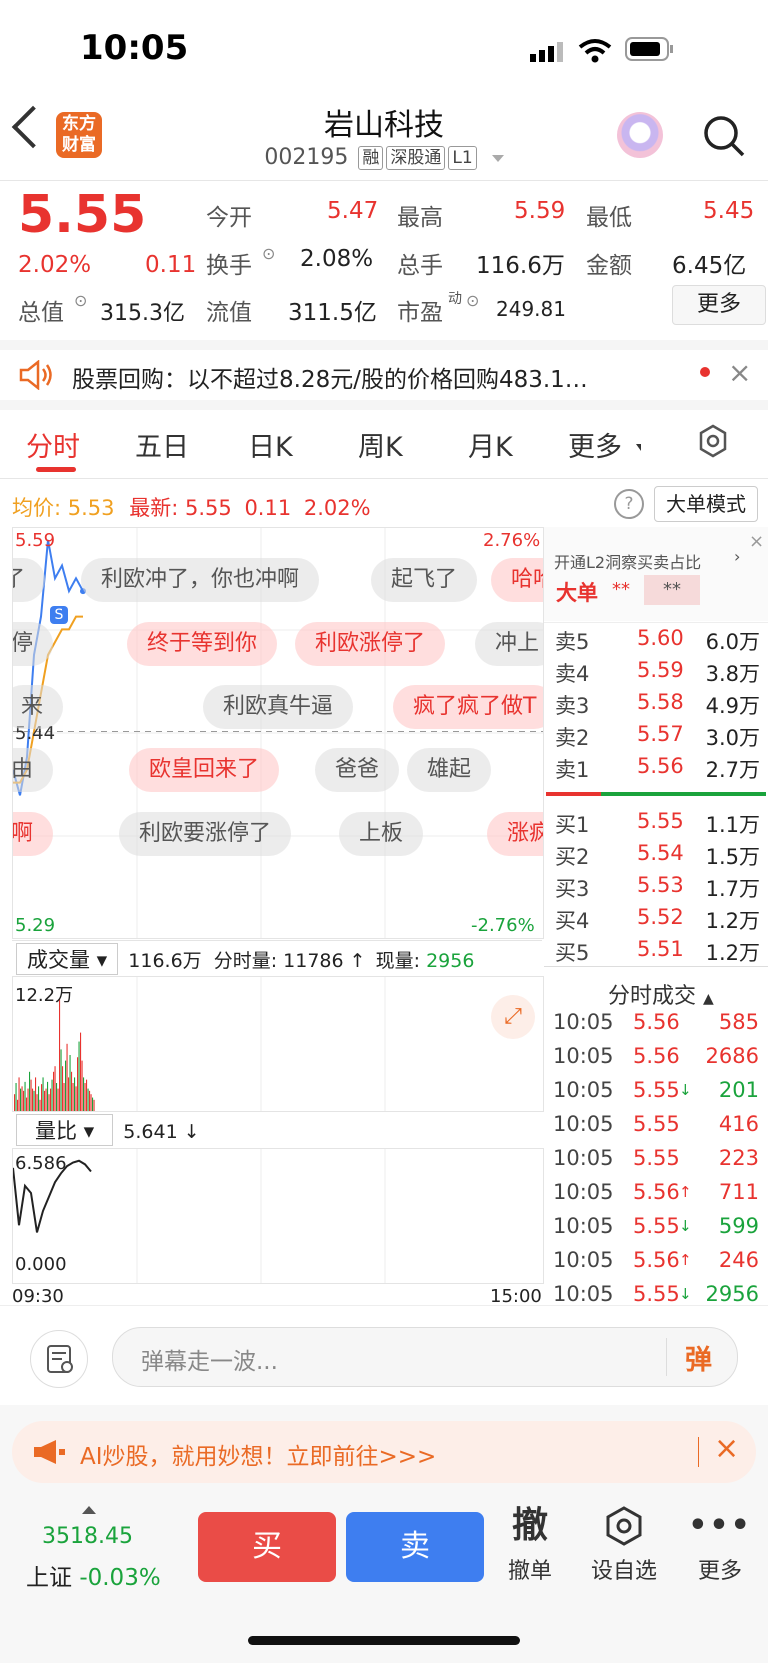  I want to click on x-label-open: 09:30, so click(38, 1296).